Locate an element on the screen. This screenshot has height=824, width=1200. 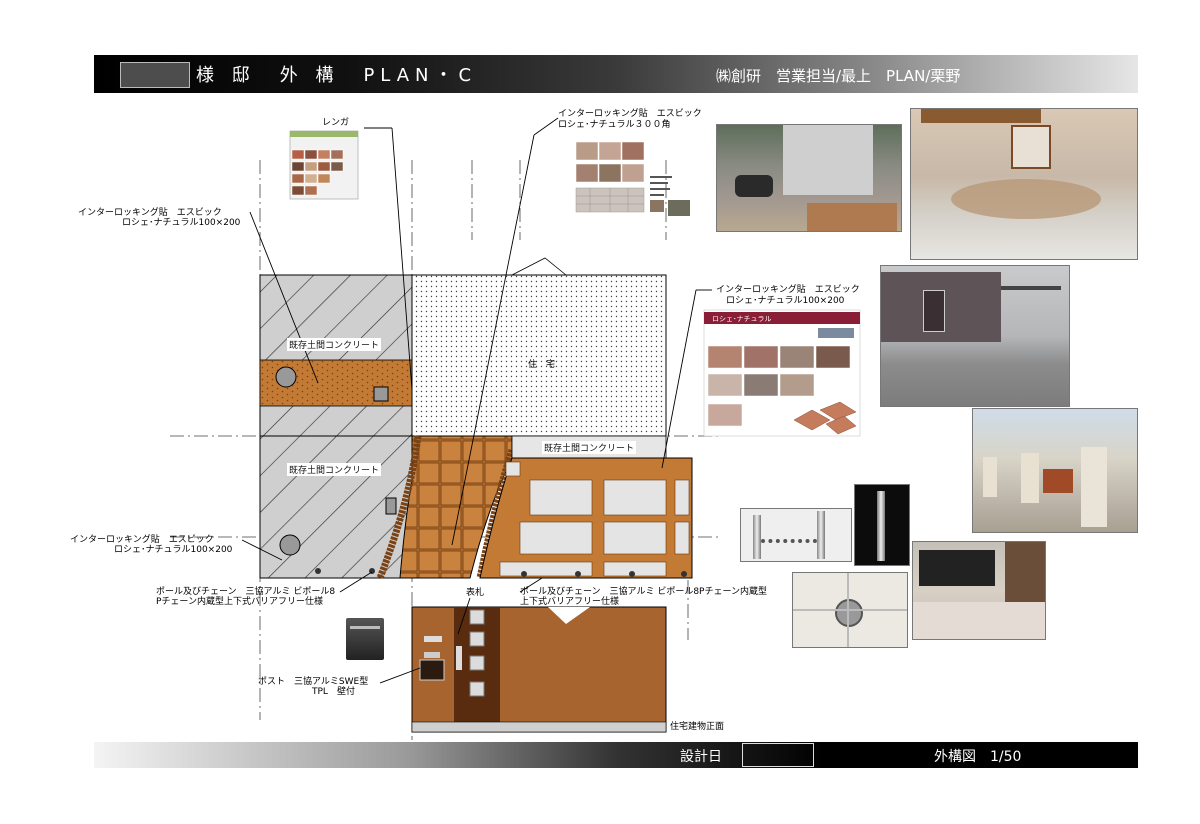
reference-photo-entrance-paving is located at coordinates (1024, 184).